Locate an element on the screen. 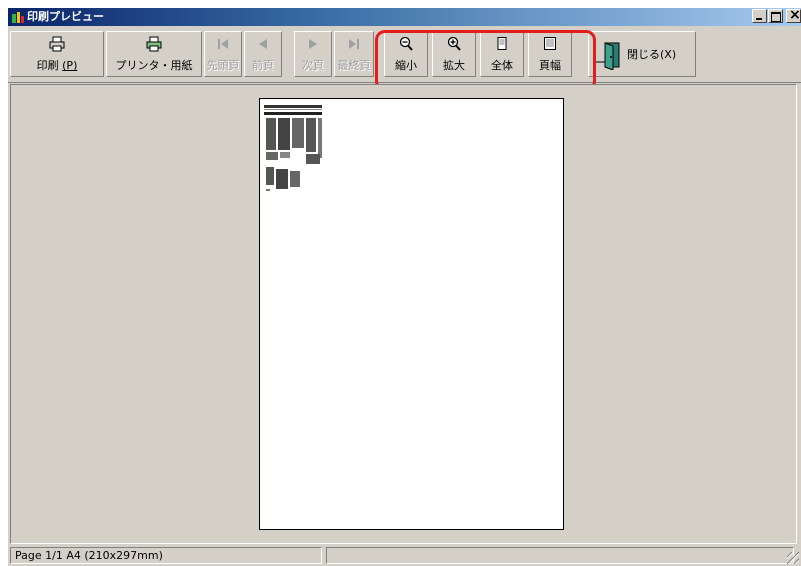 This screenshot has height=566, width=801. page-width-icon is located at coordinates (550, 43).